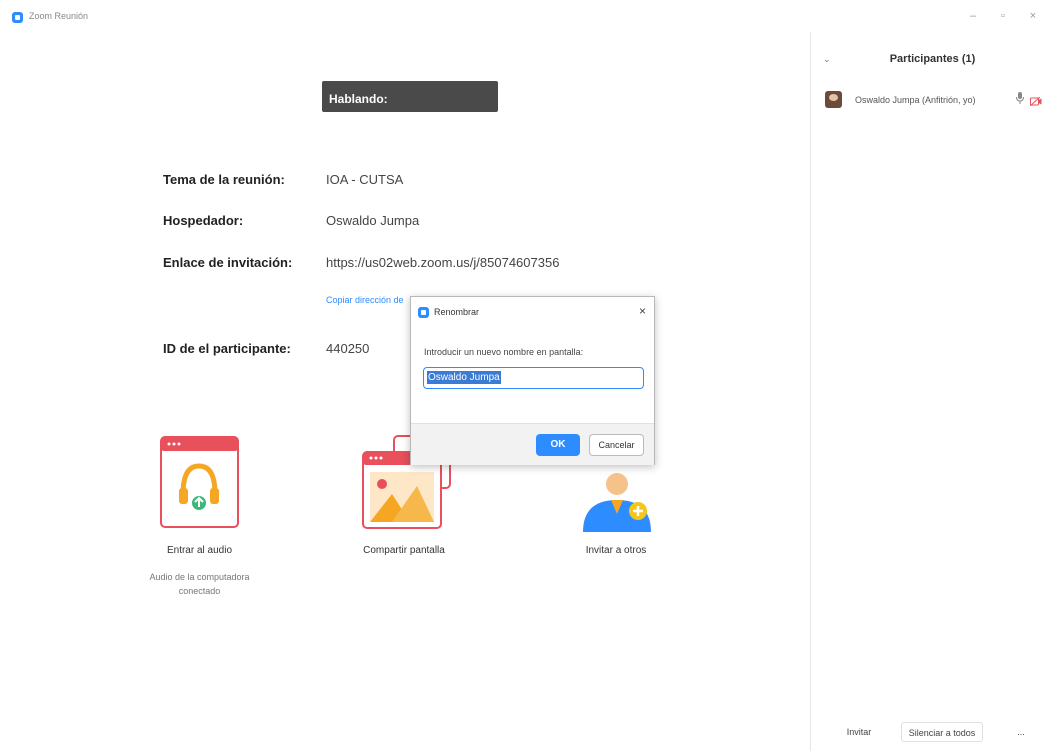 Image resolution: width=1053 pixels, height=751 pixels. I want to click on avatar, so click(833, 99).